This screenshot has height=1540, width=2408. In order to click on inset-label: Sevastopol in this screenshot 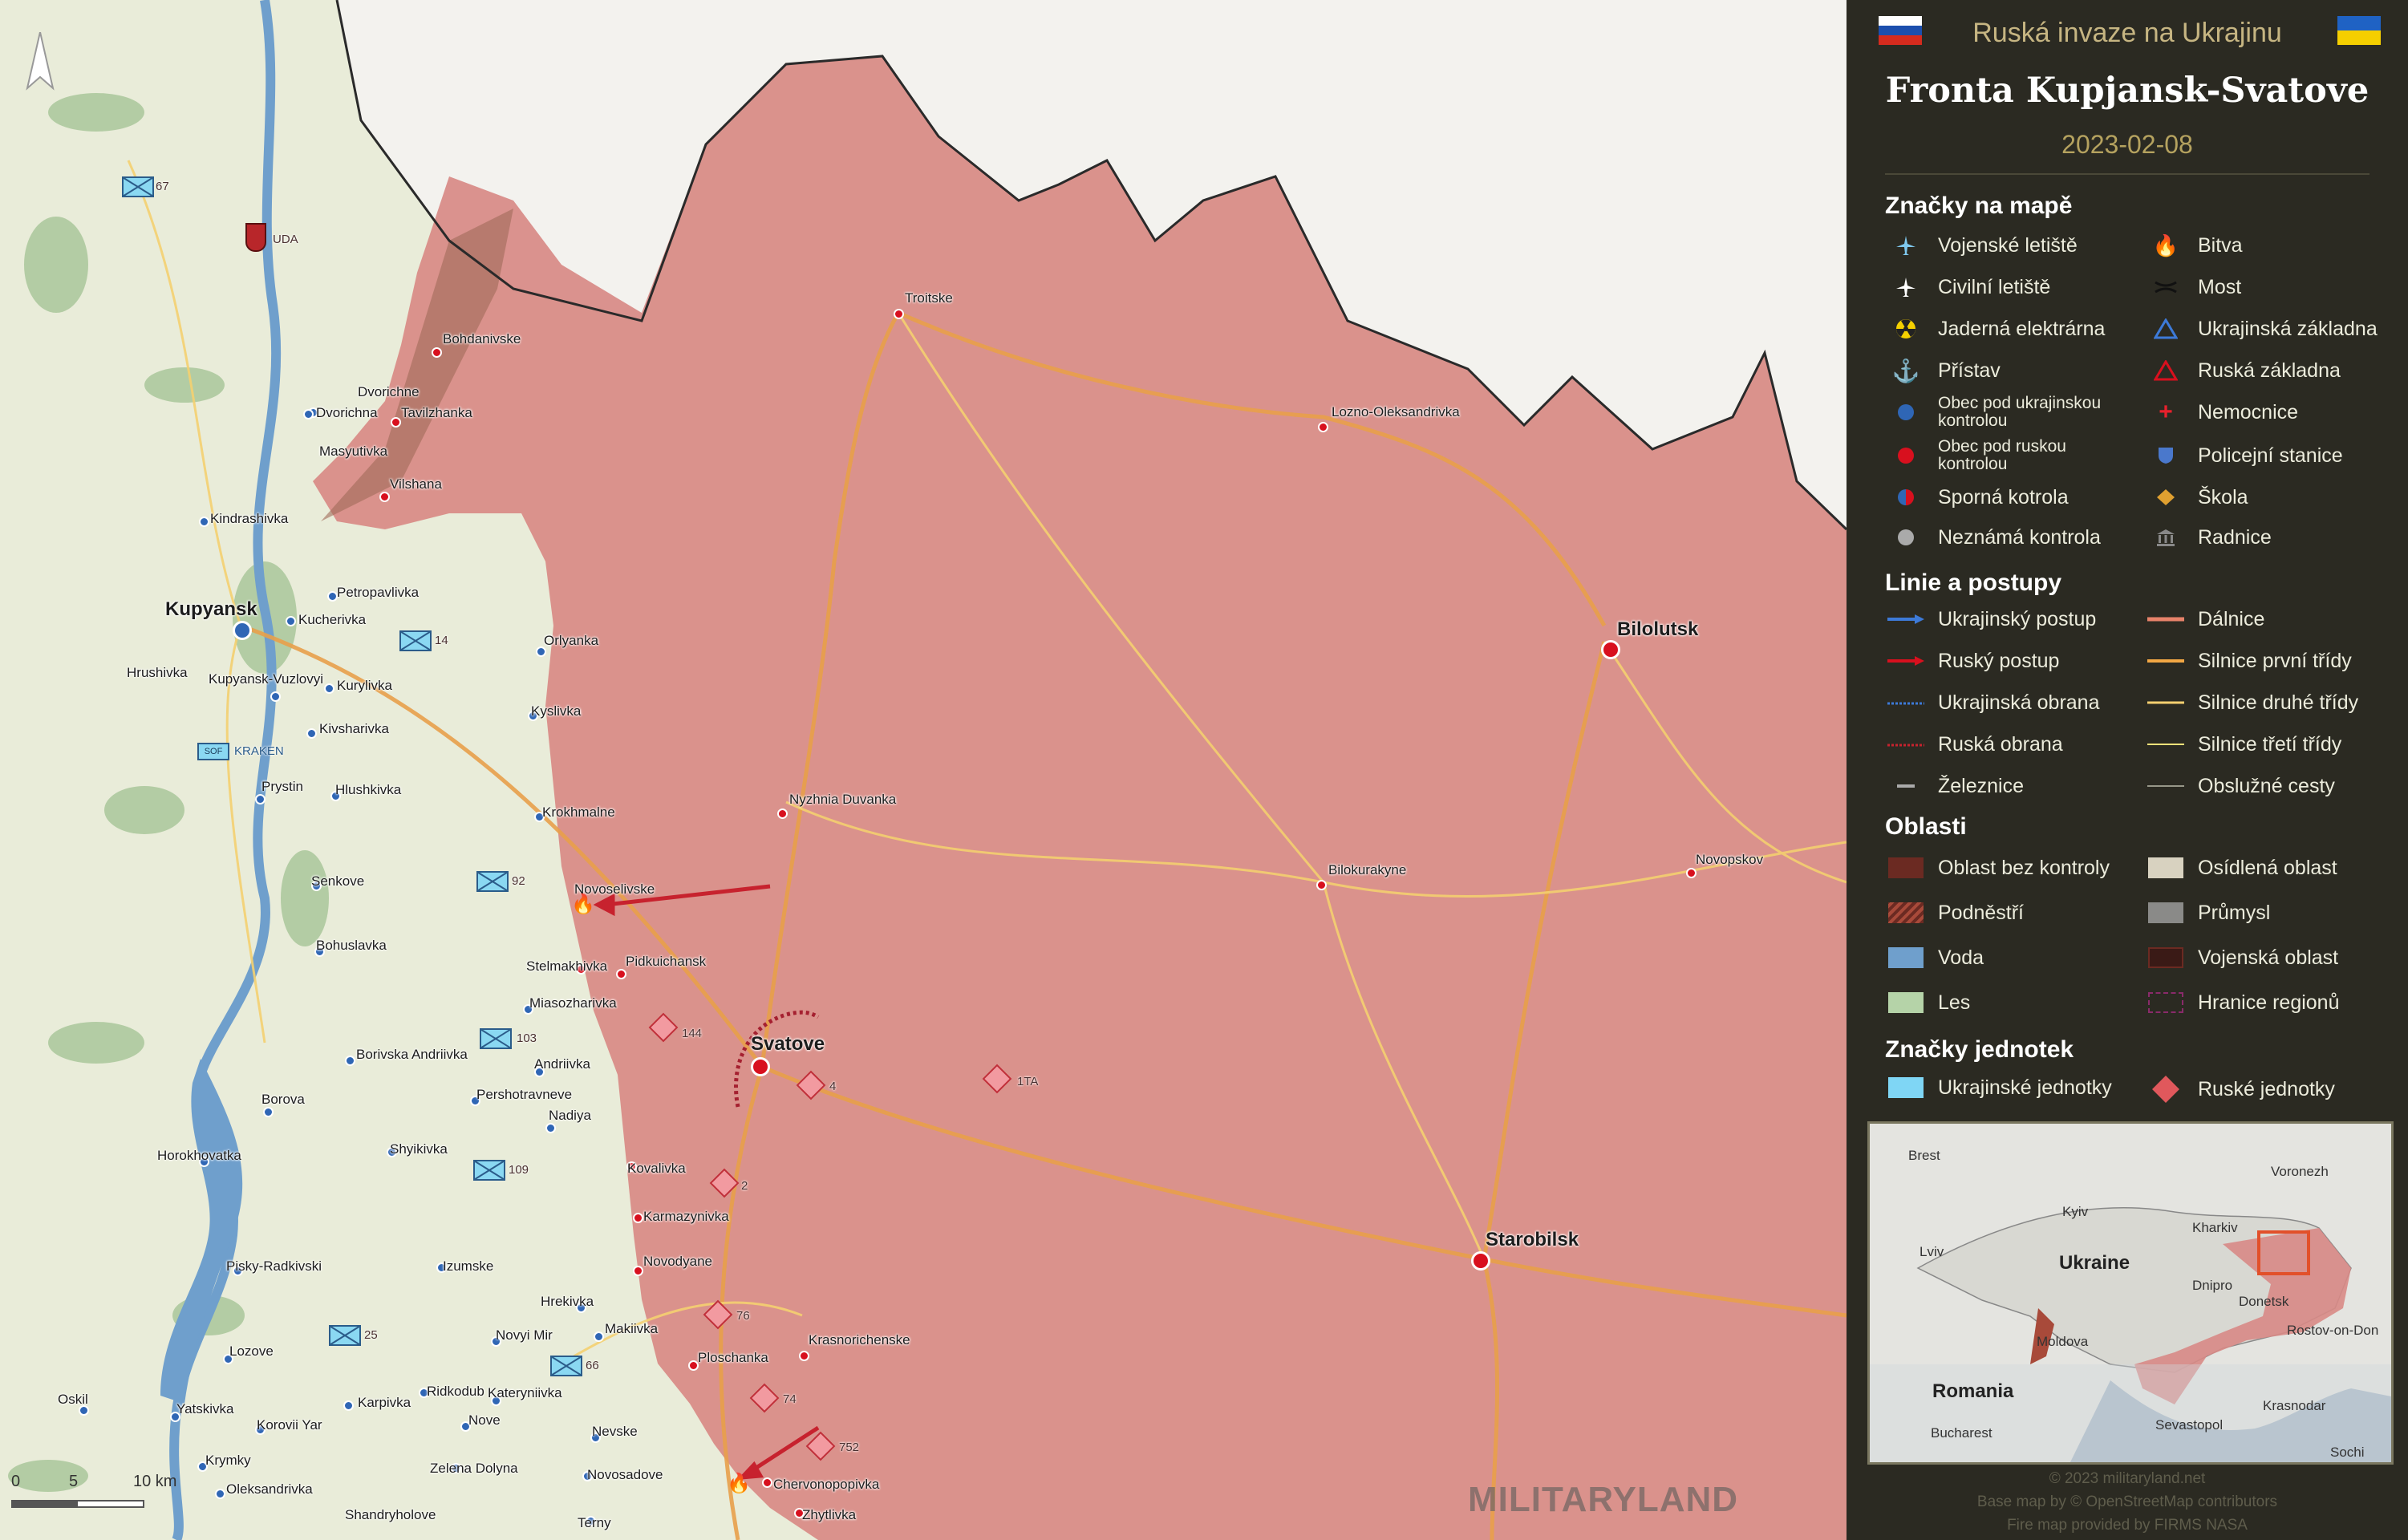, I will do `click(2190, 1425)`.